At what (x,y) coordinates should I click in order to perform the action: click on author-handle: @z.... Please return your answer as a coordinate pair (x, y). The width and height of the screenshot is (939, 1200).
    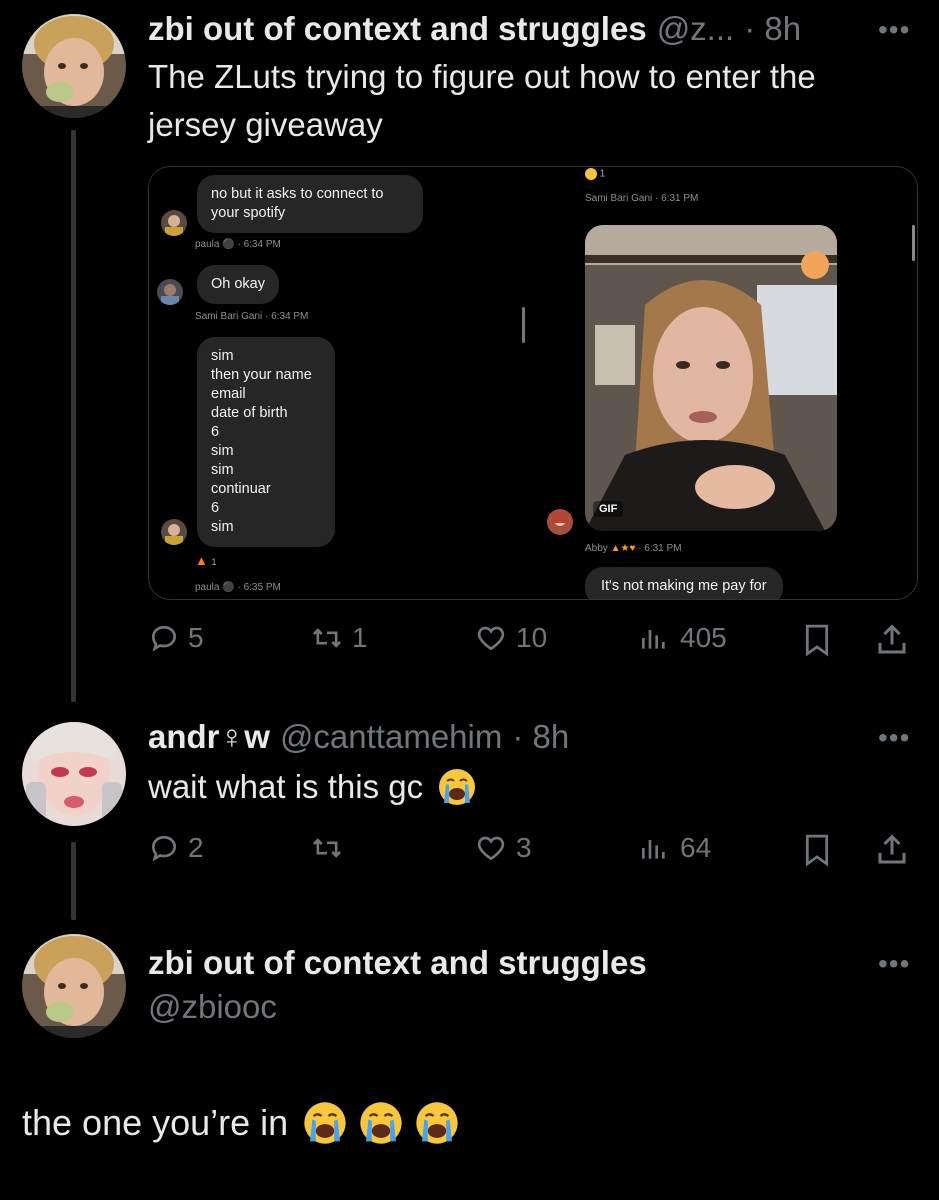
    Looking at the image, I should click on (696, 29).